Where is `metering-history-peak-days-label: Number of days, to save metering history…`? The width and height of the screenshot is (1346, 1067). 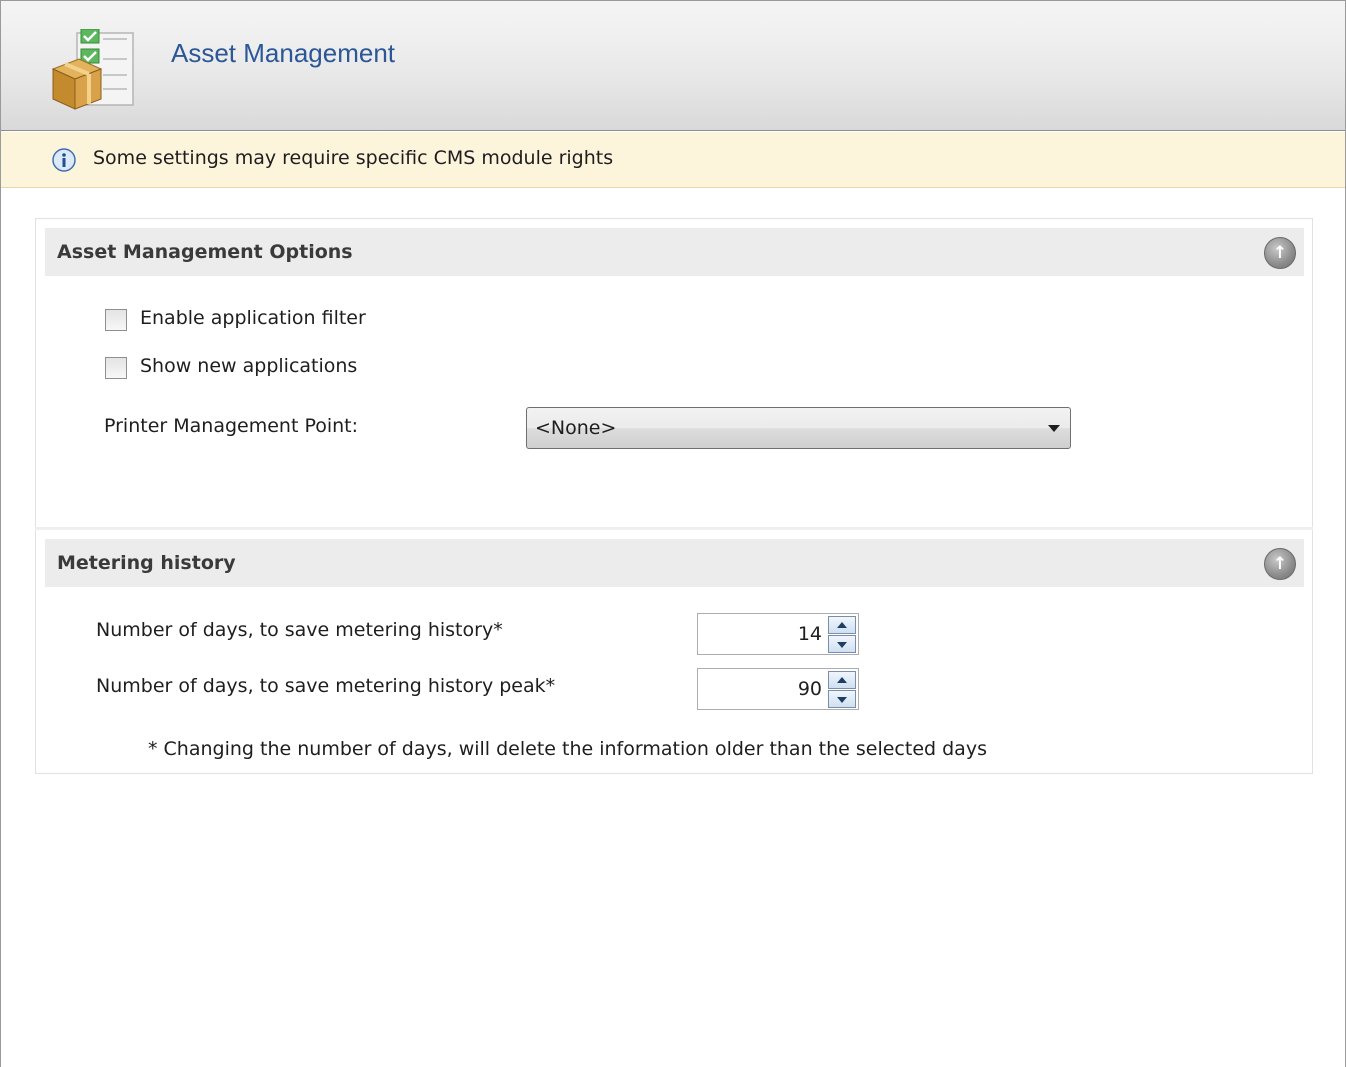 metering-history-peak-days-label: Number of days, to save metering history… is located at coordinates (326, 686).